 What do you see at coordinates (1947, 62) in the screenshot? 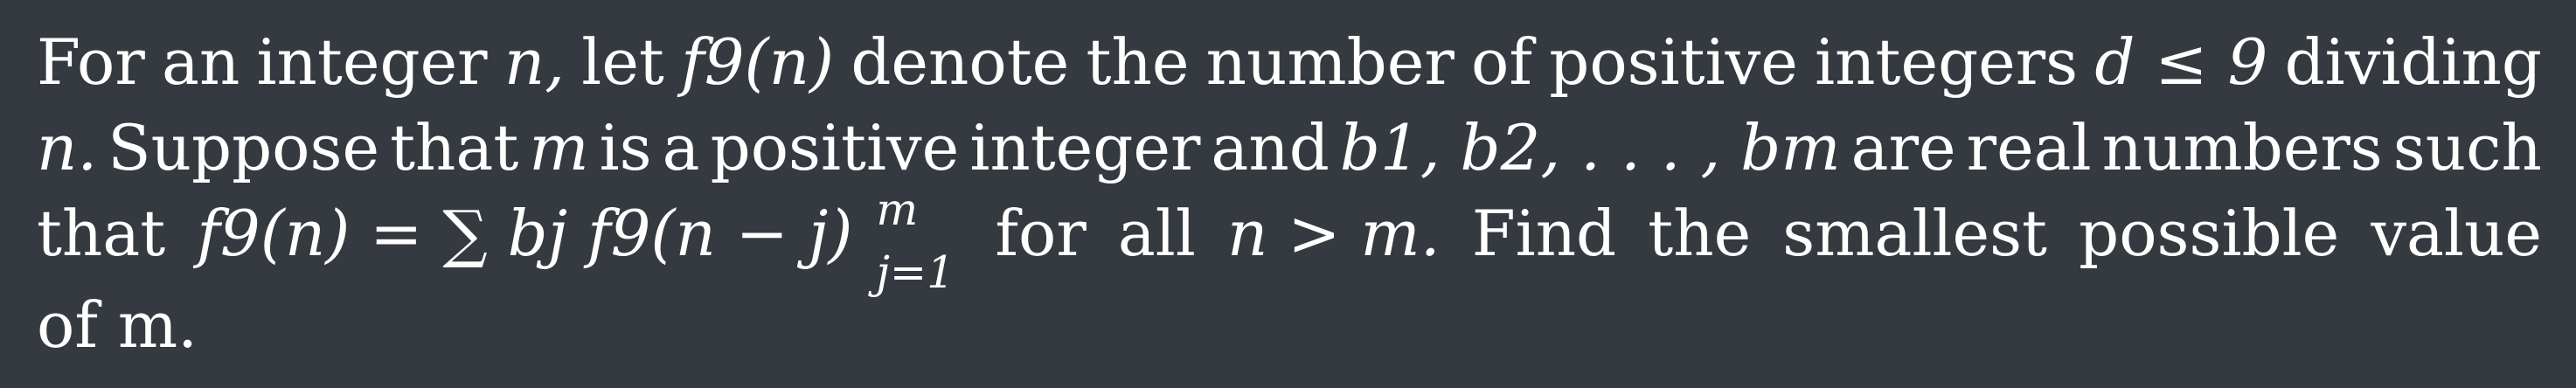
I see `word: integers` at bounding box center [1947, 62].